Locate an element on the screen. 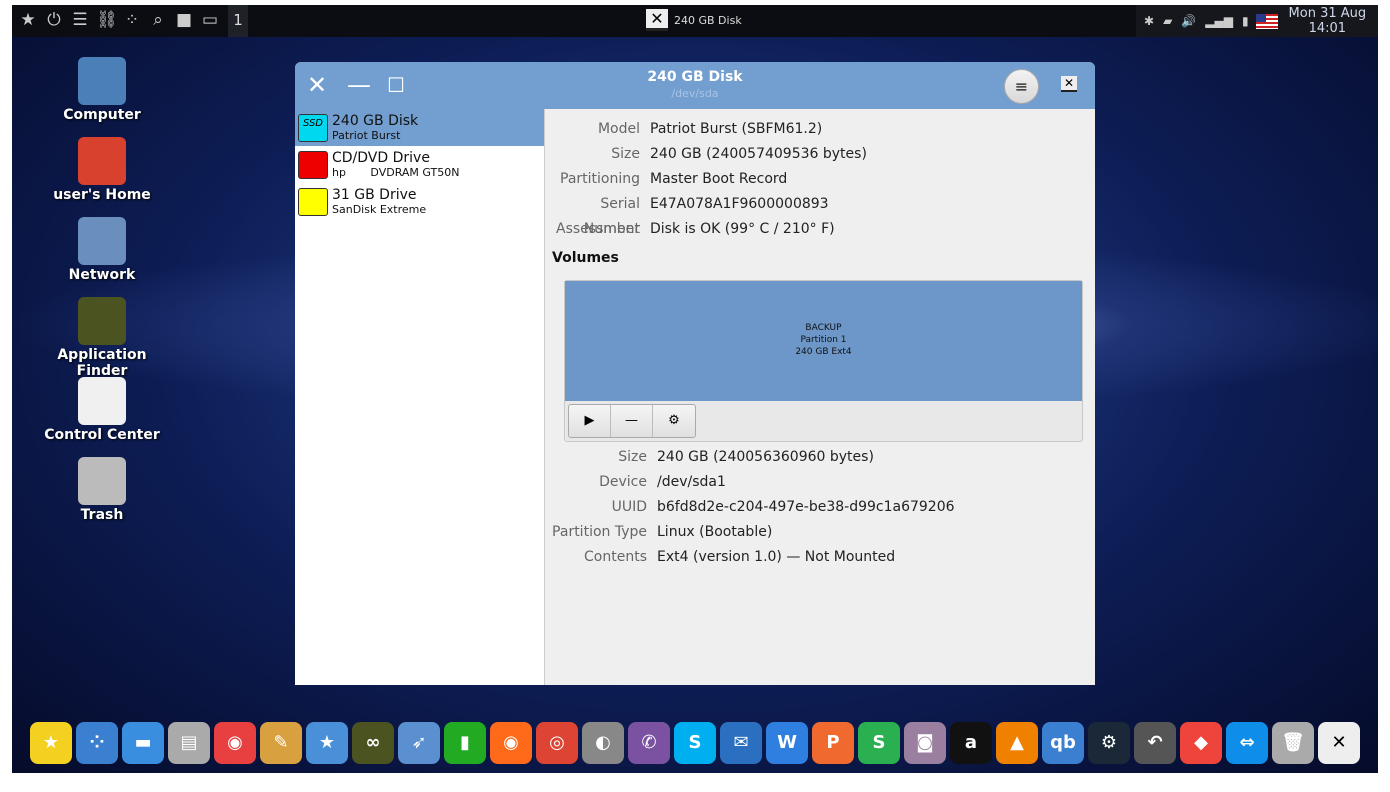 Image resolution: width=1390 pixels, height=792 pixels. info-value: 240 GB (240057409536 bytes) is located at coordinates (758, 154).